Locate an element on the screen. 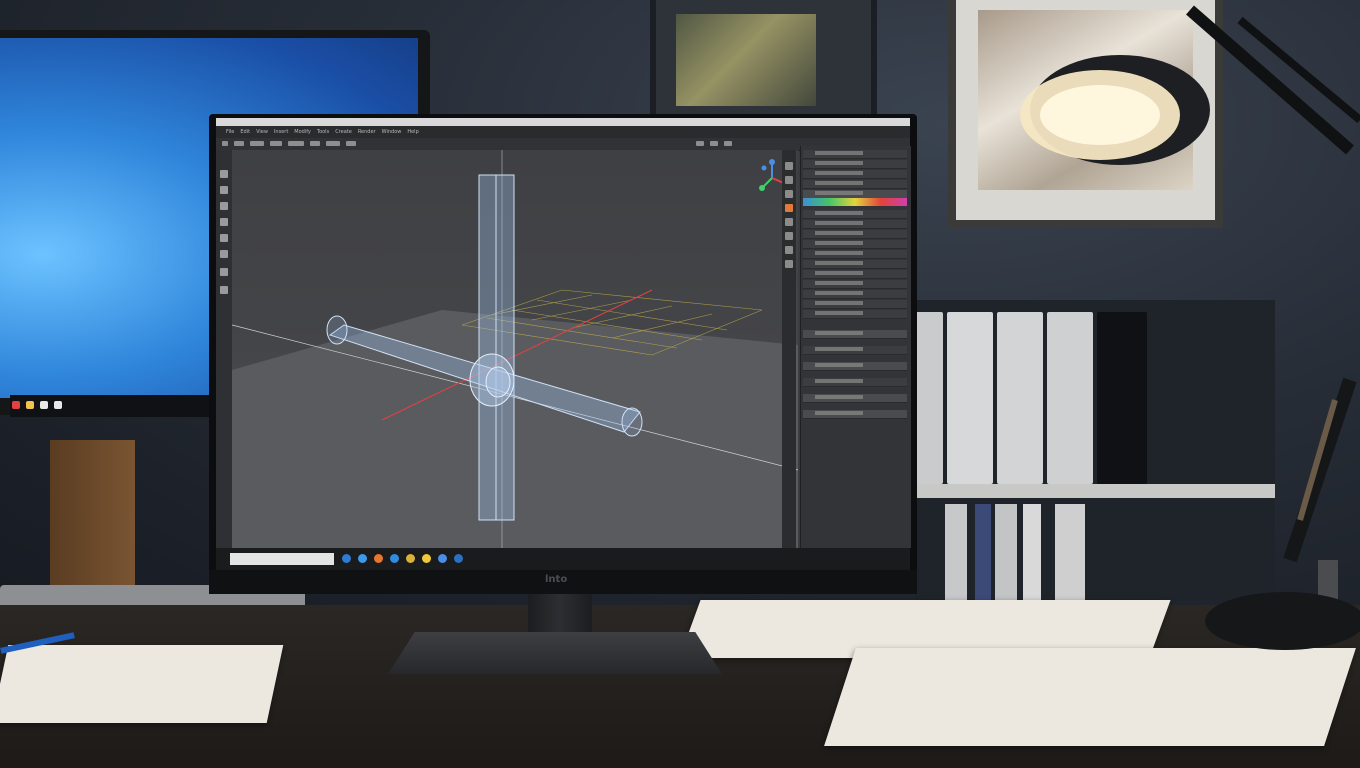 The height and width of the screenshot is (768, 1360). desk-lamp-arm is located at coordinates (1273, 302).